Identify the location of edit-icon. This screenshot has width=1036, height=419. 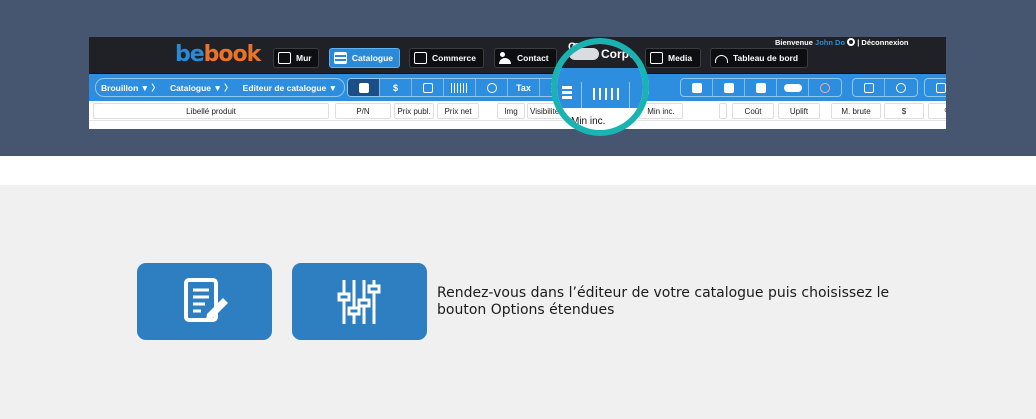
(284, 58).